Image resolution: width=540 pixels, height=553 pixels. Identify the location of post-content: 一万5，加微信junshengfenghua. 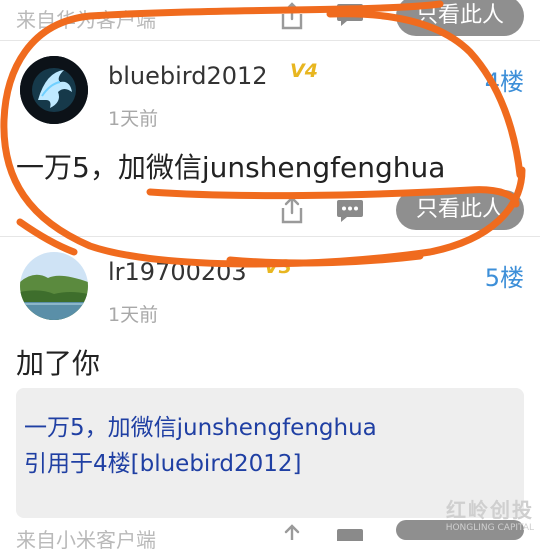
(231, 167).